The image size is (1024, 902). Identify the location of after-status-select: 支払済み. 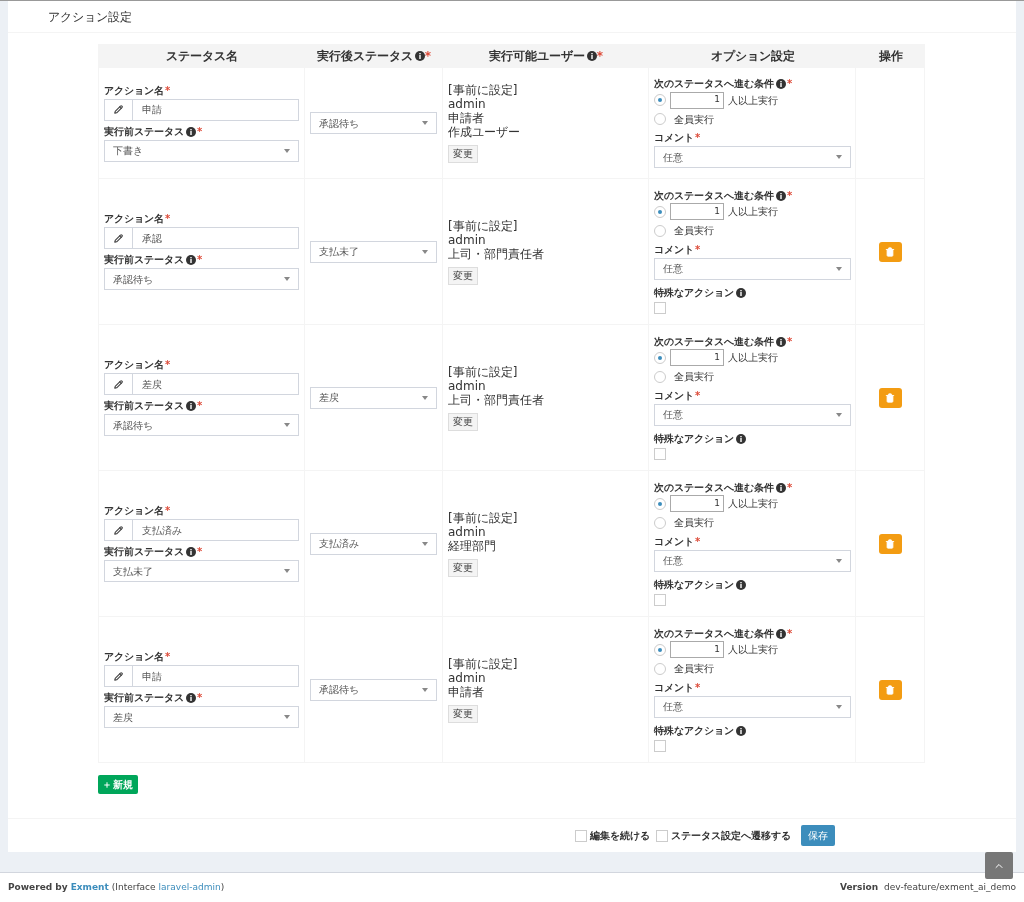
(373, 543).